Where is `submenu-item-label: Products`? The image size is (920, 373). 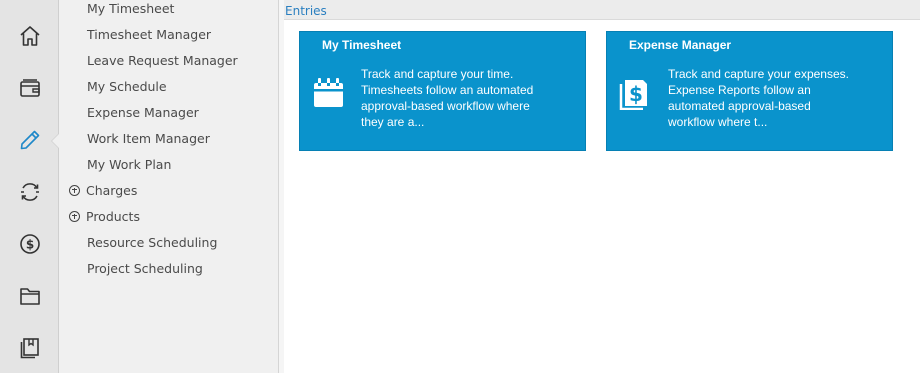 submenu-item-label: Products is located at coordinates (113, 216).